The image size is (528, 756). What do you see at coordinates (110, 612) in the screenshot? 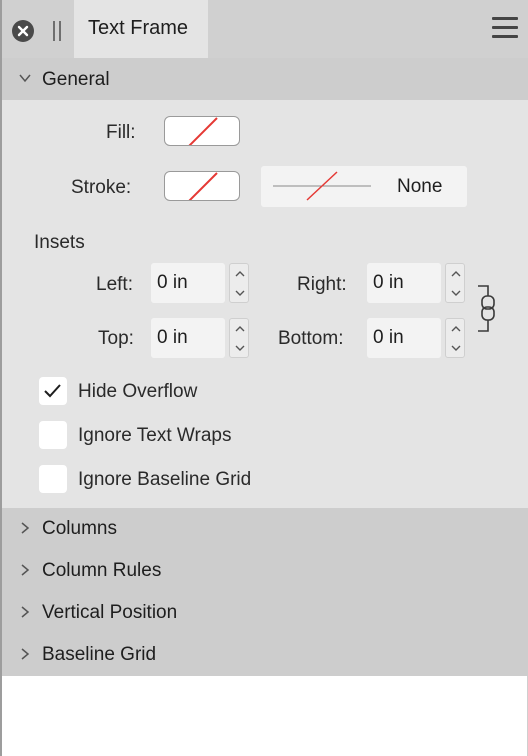
I see `section-title-vertical-position: Vertical Position` at bounding box center [110, 612].